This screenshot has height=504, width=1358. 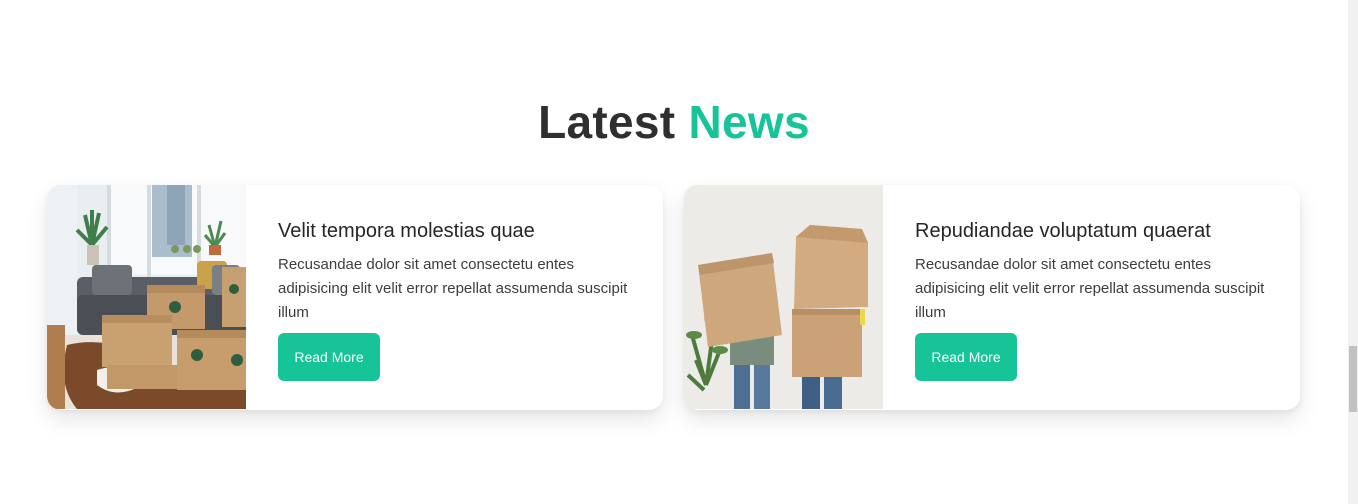 I want to click on news-card-title: Velit tempora molestias quae, so click(x=458, y=231).